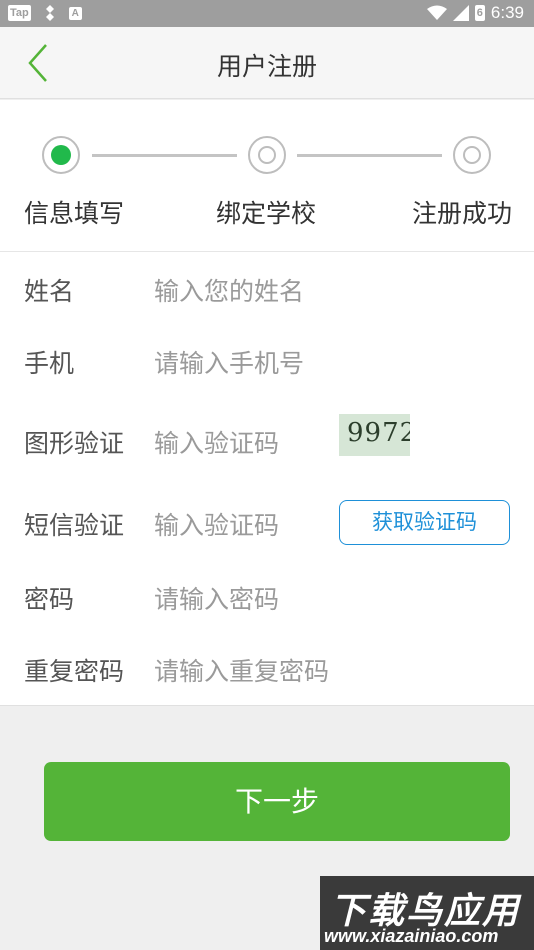  Describe the element at coordinates (462, 213) in the screenshot. I see `step-3-label: 注册成功` at that location.